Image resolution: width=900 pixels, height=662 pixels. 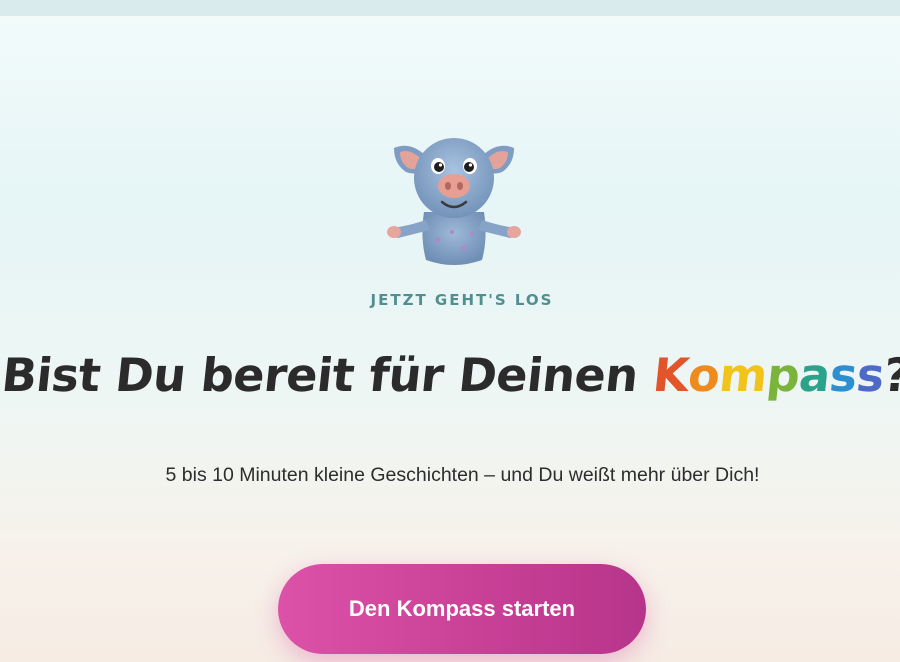 I want to click on eyebrow-label: JETZT GEHT'S LOS, so click(x=462, y=300).